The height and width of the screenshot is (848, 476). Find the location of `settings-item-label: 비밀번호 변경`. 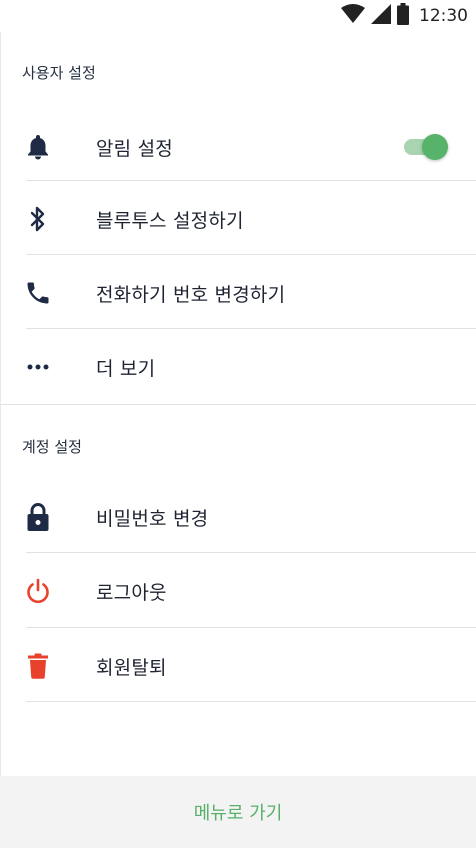

settings-item-label: 비밀번호 변경 is located at coordinates (152, 518).